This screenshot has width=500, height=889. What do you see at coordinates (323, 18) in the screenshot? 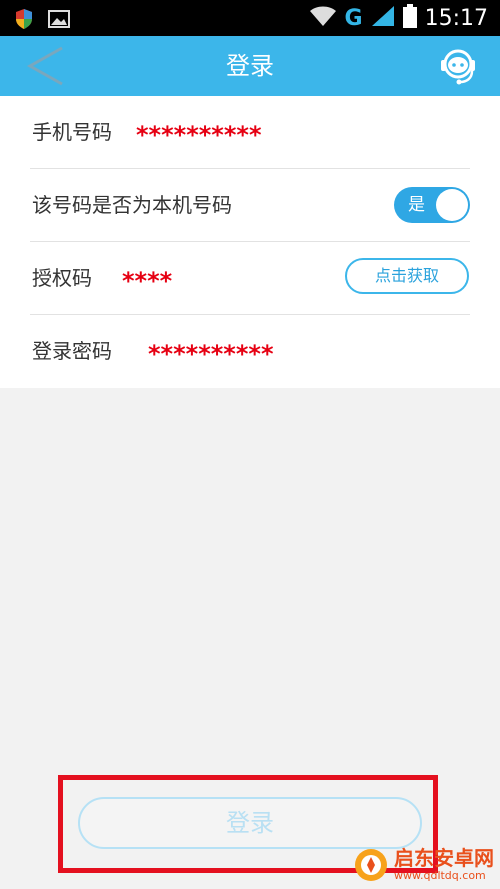
I see `wifi-icon` at bounding box center [323, 18].